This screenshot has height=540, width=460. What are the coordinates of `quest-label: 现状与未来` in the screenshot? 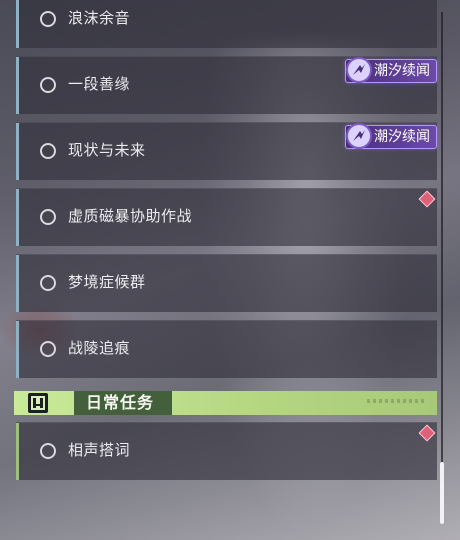 It's located at (107, 150).